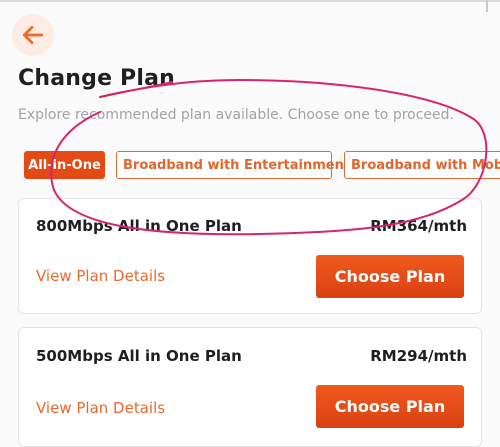 This screenshot has height=447, width=500. I want to click on back-button, so click(33, 35).